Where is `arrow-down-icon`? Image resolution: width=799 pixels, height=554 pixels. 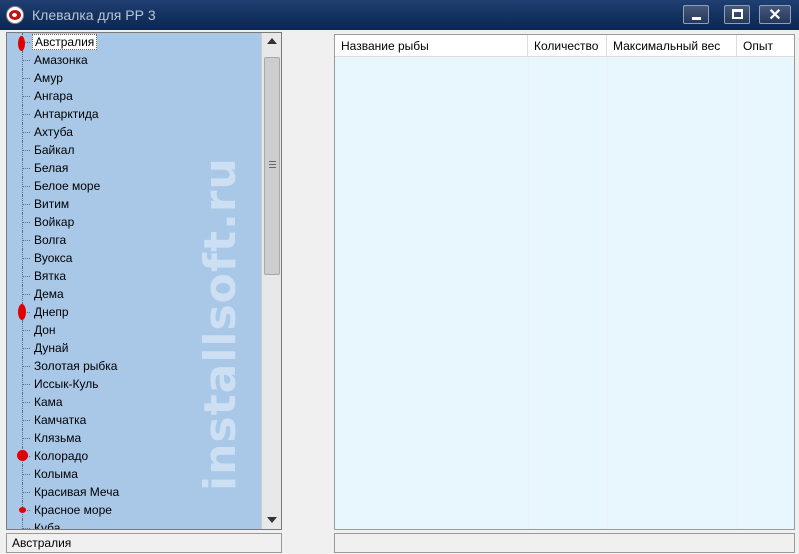 arrow-down-icon is located at coordinates (272, 520).